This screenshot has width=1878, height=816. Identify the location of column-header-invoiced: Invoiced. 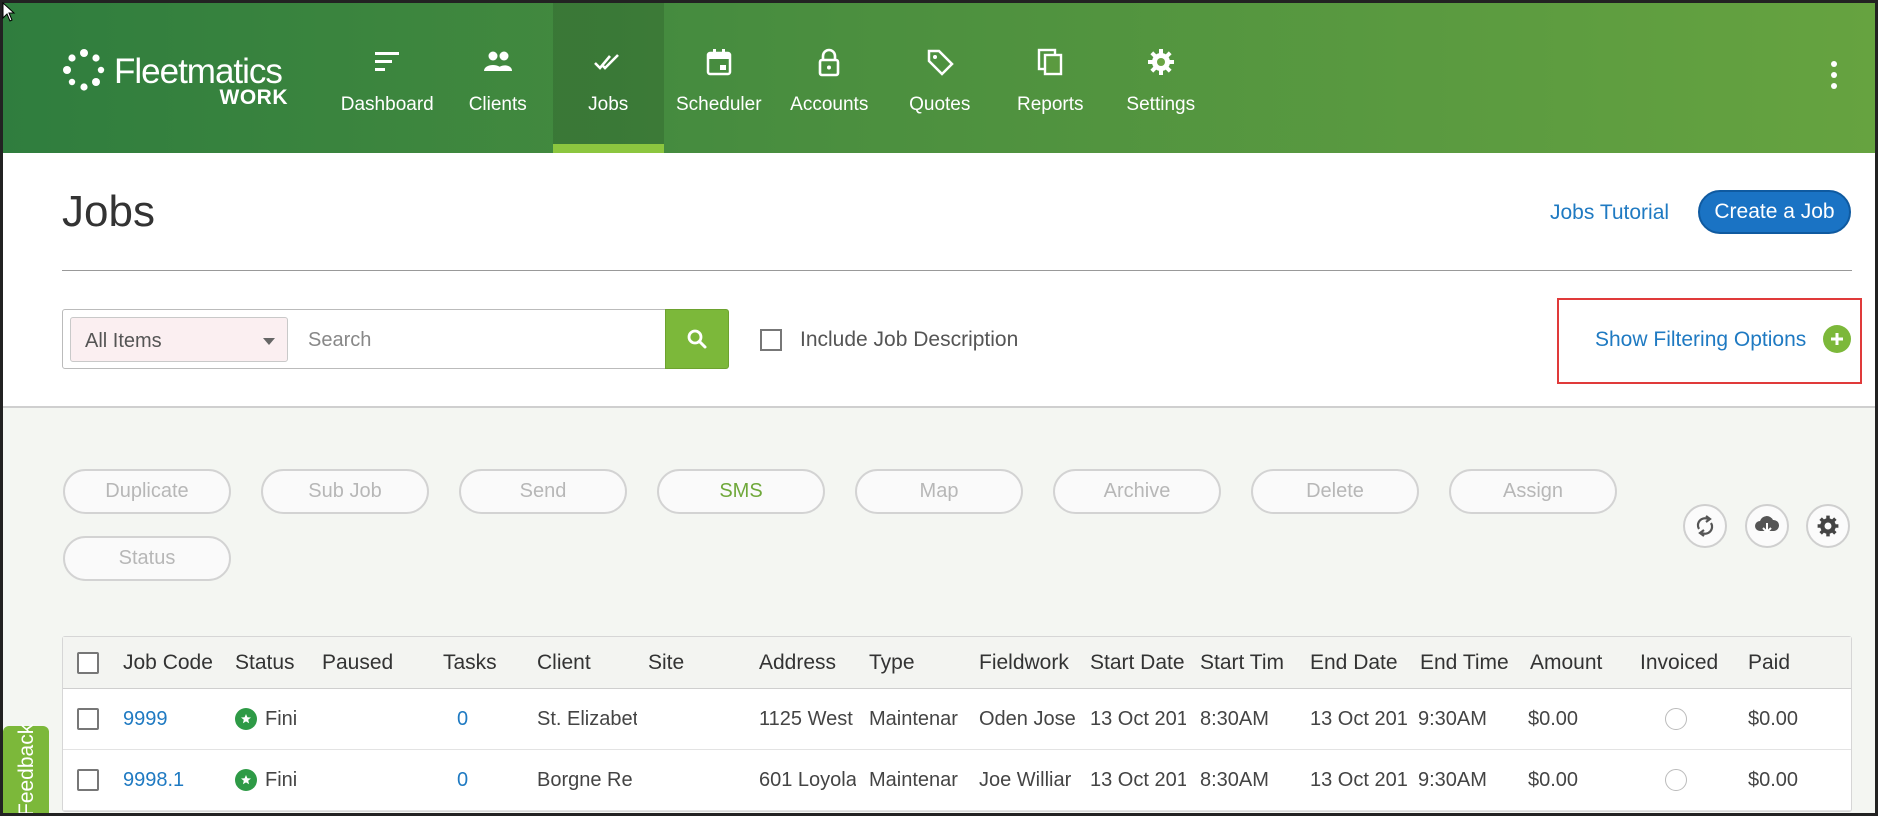
(1690, 662).